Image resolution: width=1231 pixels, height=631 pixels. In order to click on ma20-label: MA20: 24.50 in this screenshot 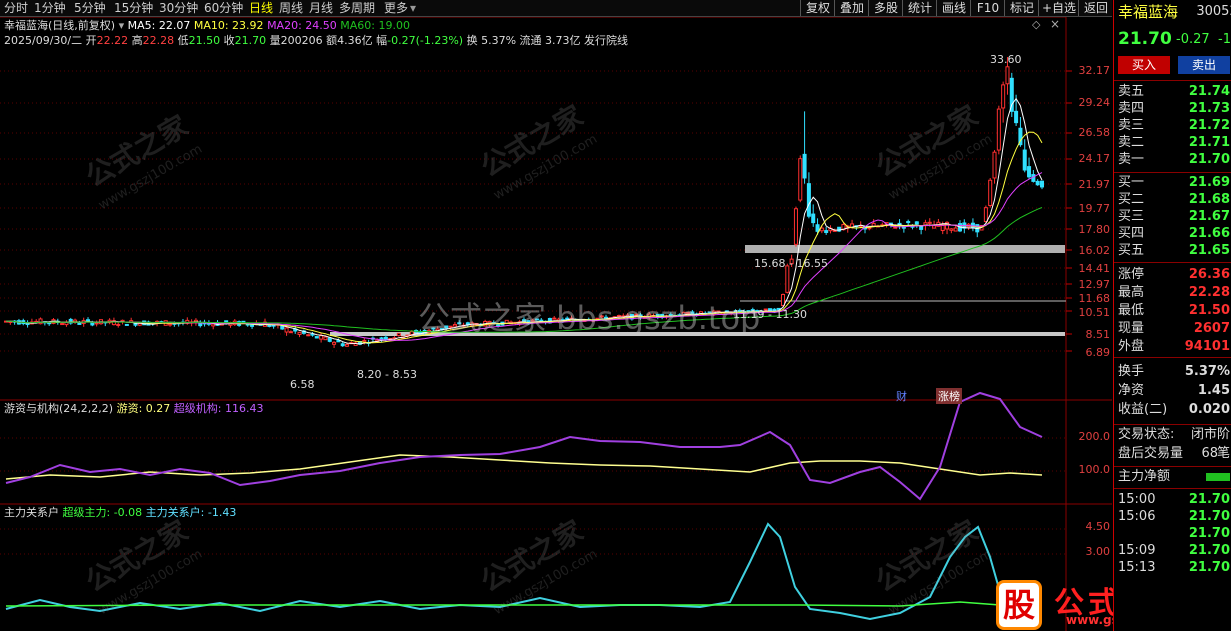, I will do `click(302, 25)`.